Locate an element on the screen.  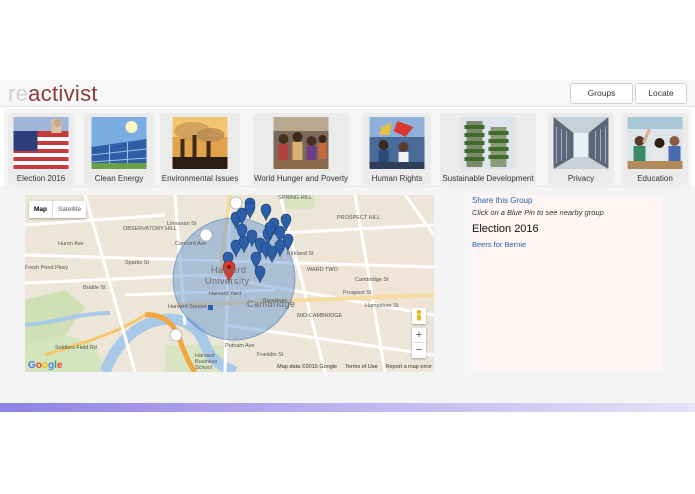
brand-logo: reactivist is located at coordinates (53, 94).